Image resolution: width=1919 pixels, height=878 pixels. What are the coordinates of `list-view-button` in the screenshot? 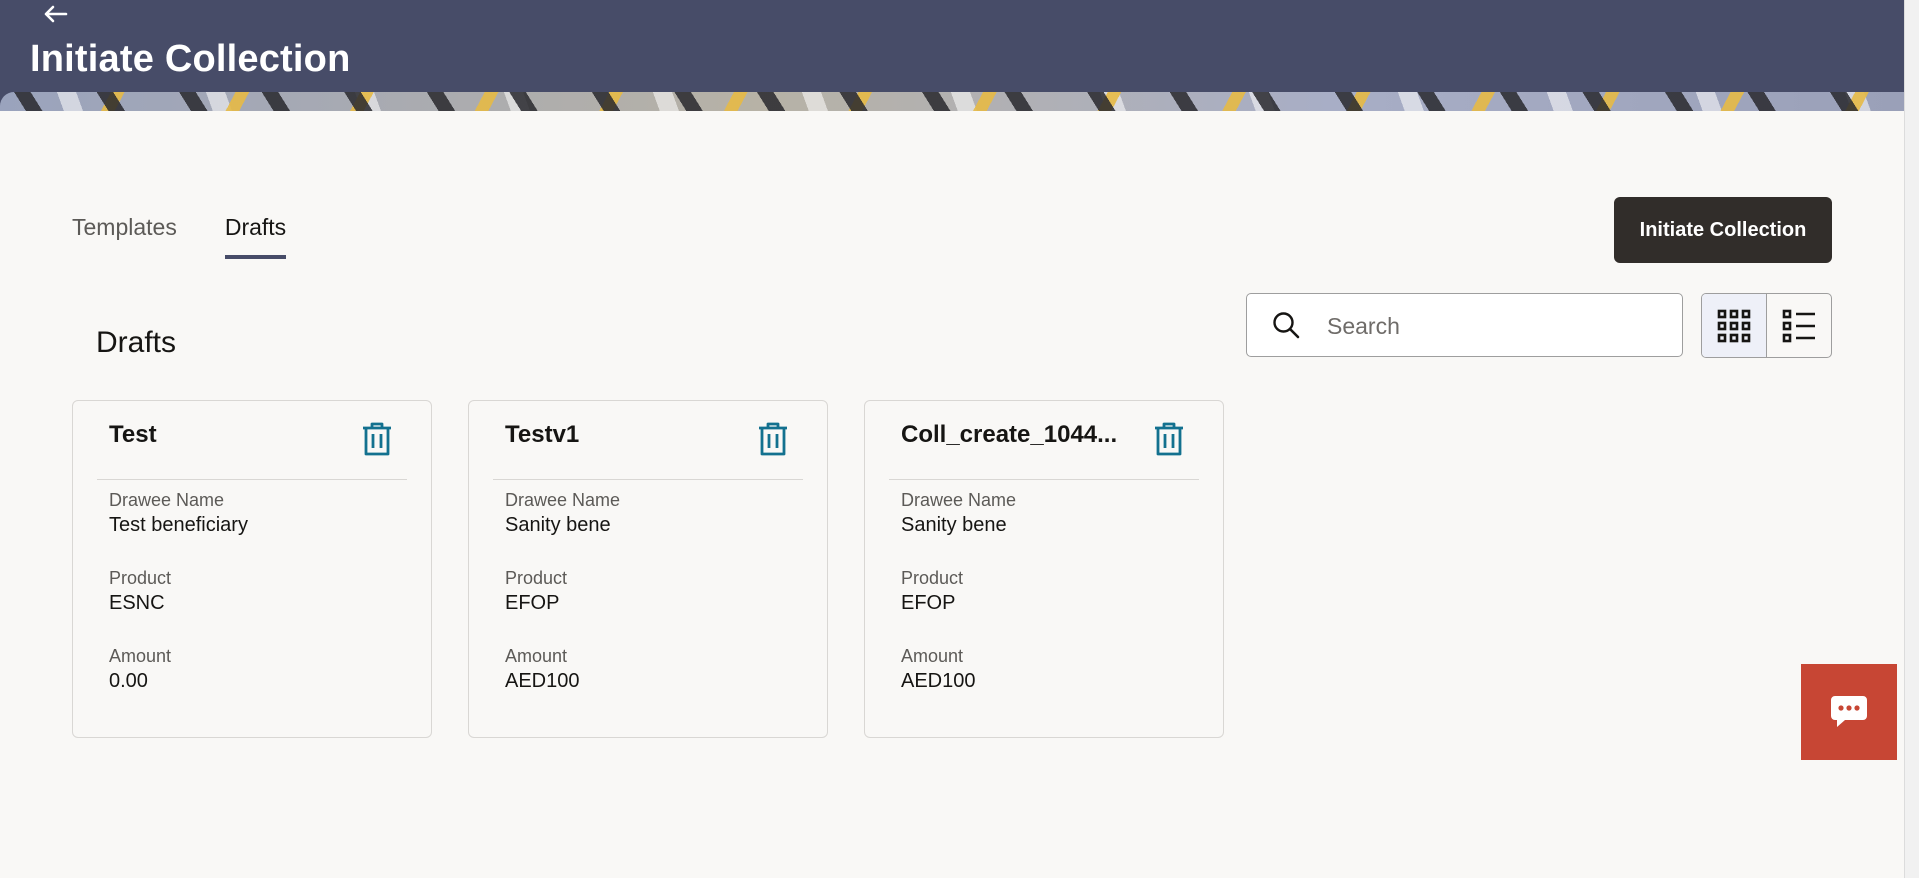 It's located at (1799, 325).